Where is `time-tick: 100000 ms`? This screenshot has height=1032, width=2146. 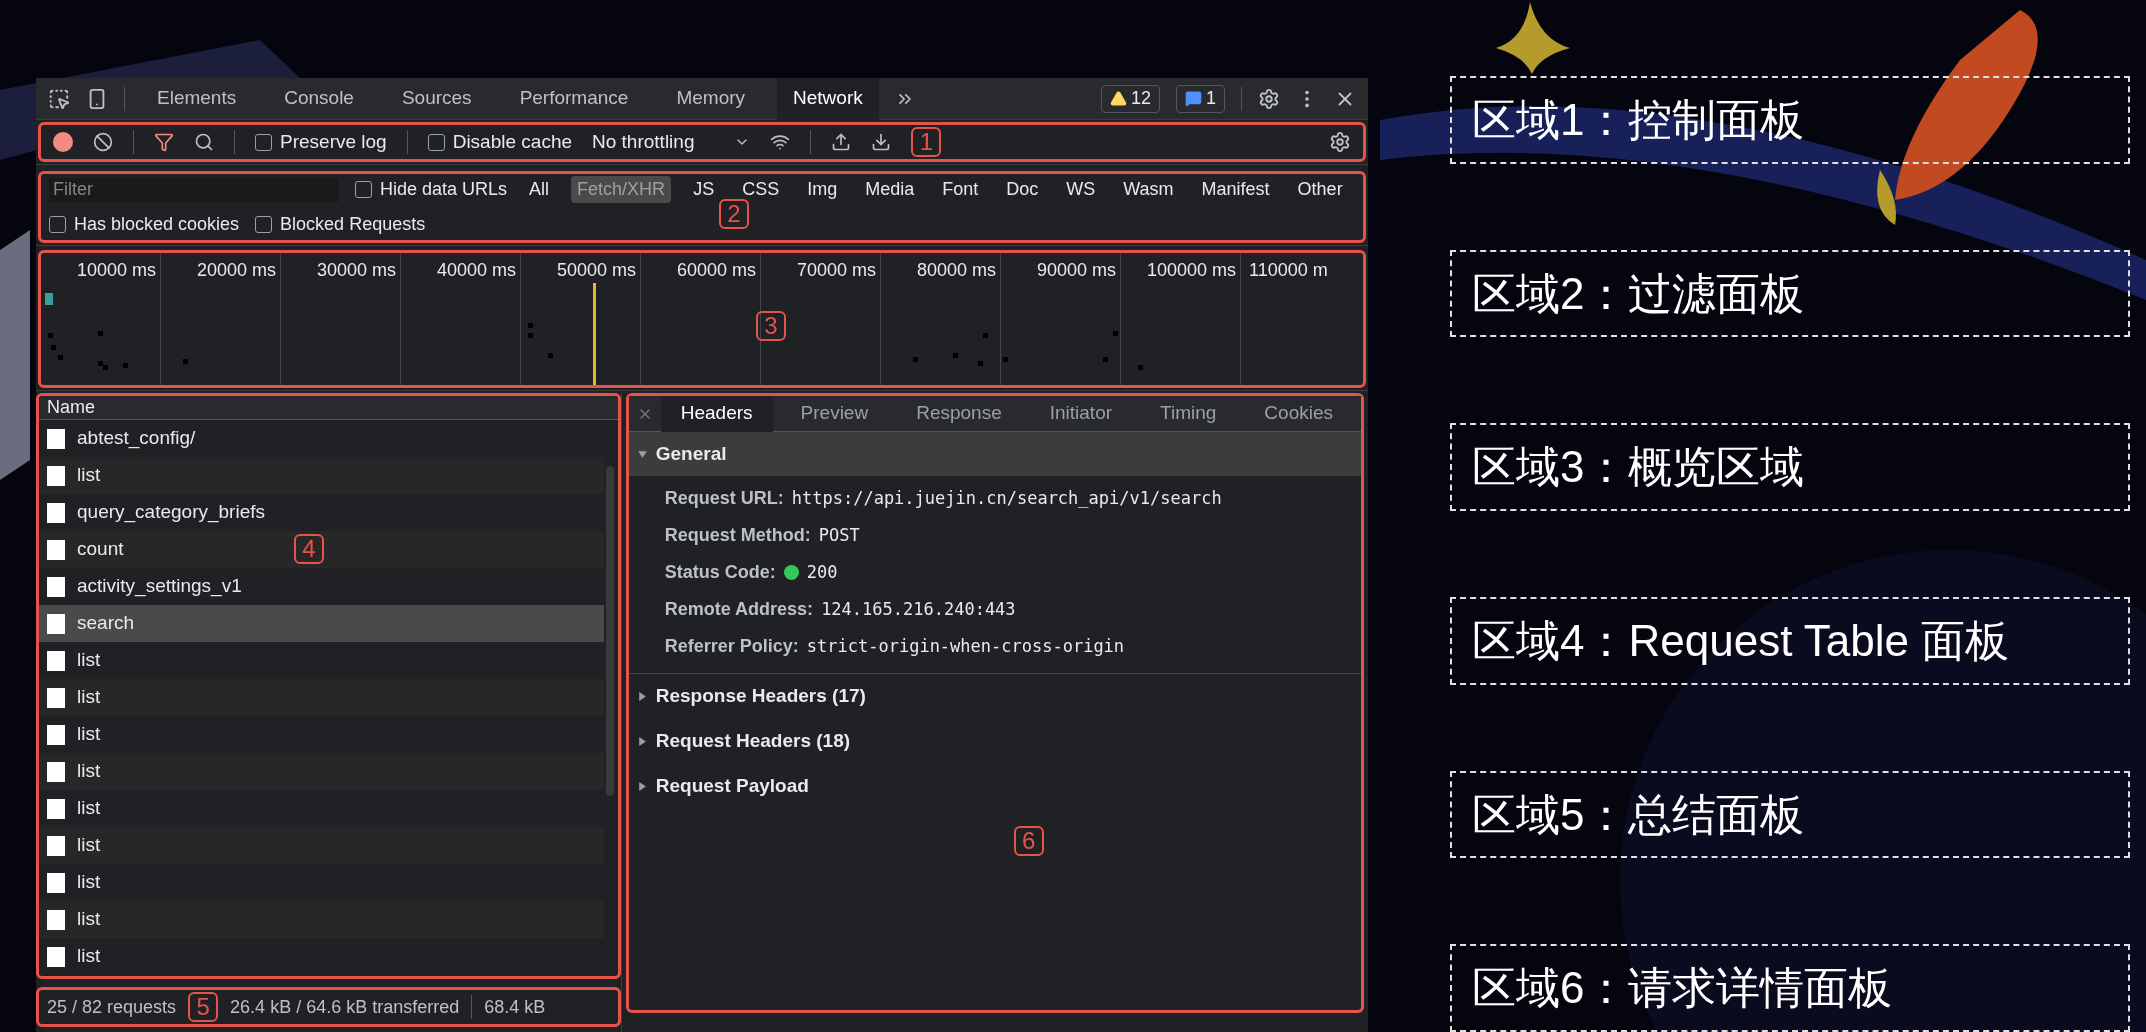 time-tick: 100000 ms is located at coordinates (1191, 270).